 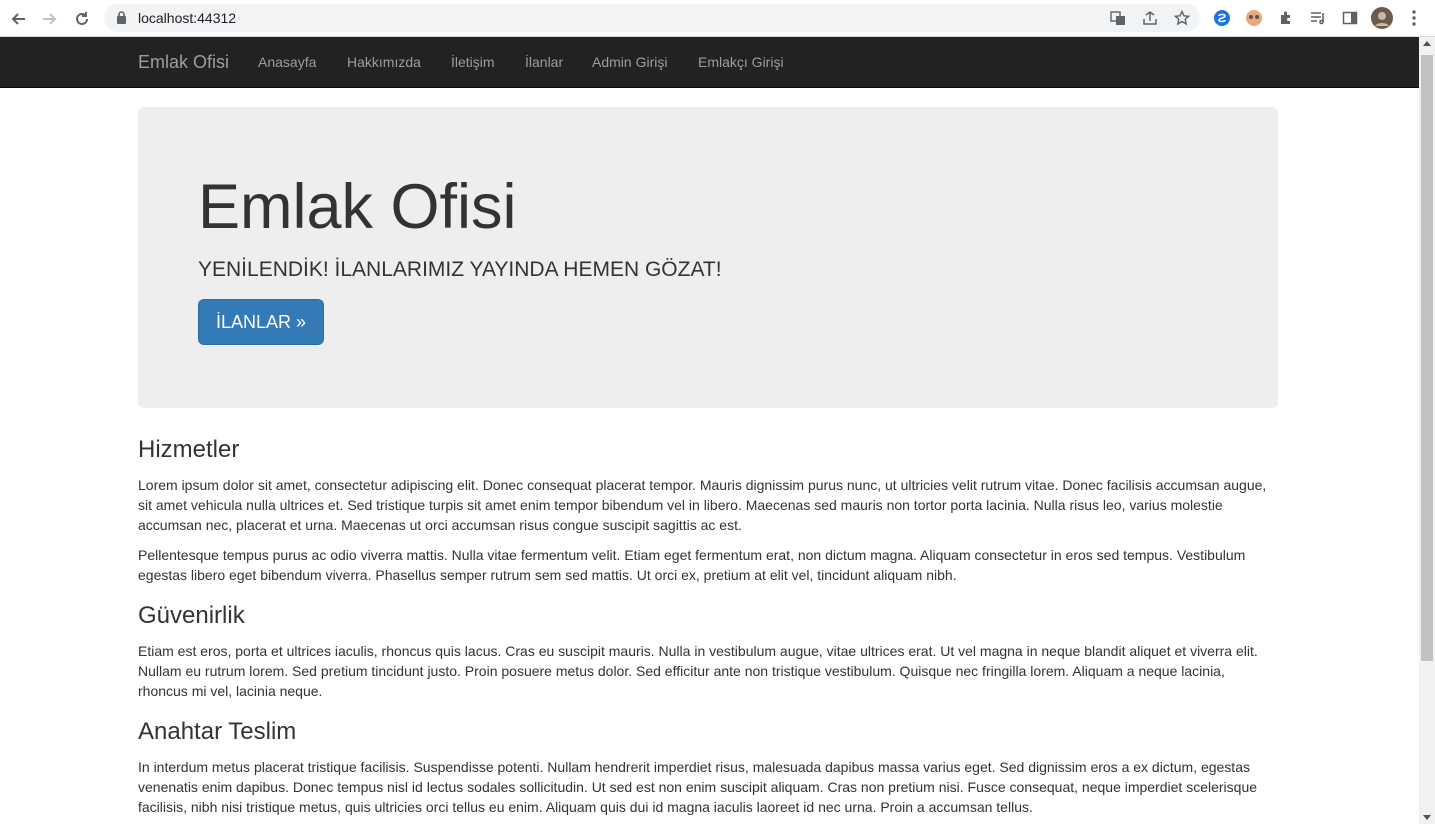 I want to click on extension-s-icon, so click(x=1222, y=18).